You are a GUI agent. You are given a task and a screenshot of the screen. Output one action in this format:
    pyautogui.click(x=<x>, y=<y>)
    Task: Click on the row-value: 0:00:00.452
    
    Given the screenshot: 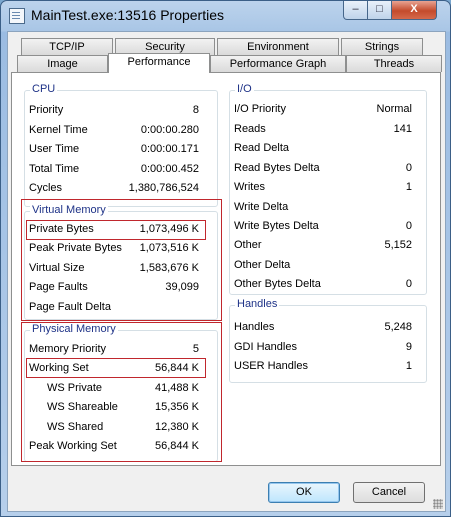 What is the action you would take?
    pyautogui.click(x=169, y=169)
    